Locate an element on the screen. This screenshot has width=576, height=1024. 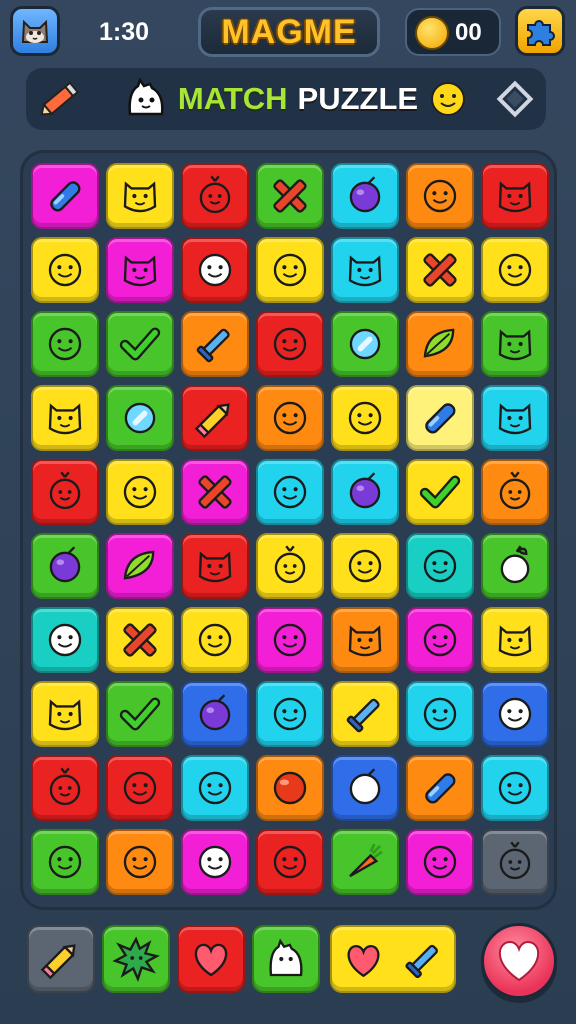
cross-icon is located at coordinates (140, 640).